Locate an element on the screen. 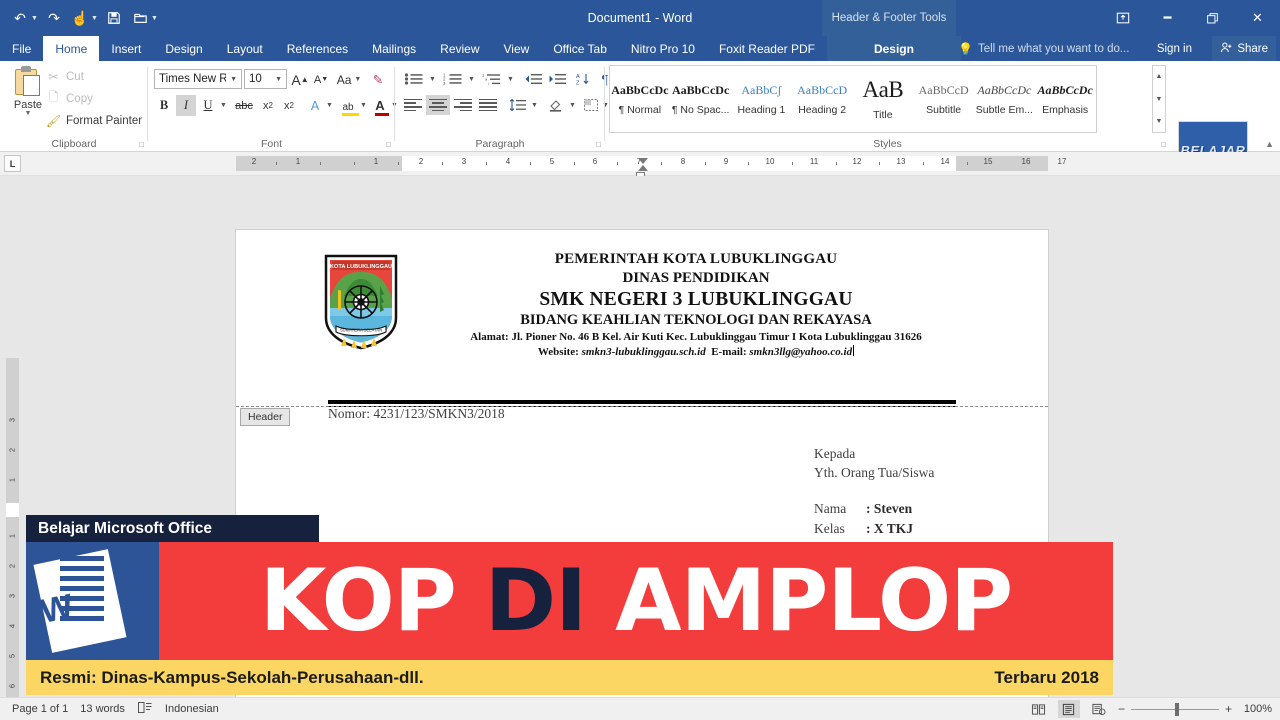 Image resolution: width=1280 pixels, height=720 pixels. sort-icon: AZ is located at coordinates (584, 79).